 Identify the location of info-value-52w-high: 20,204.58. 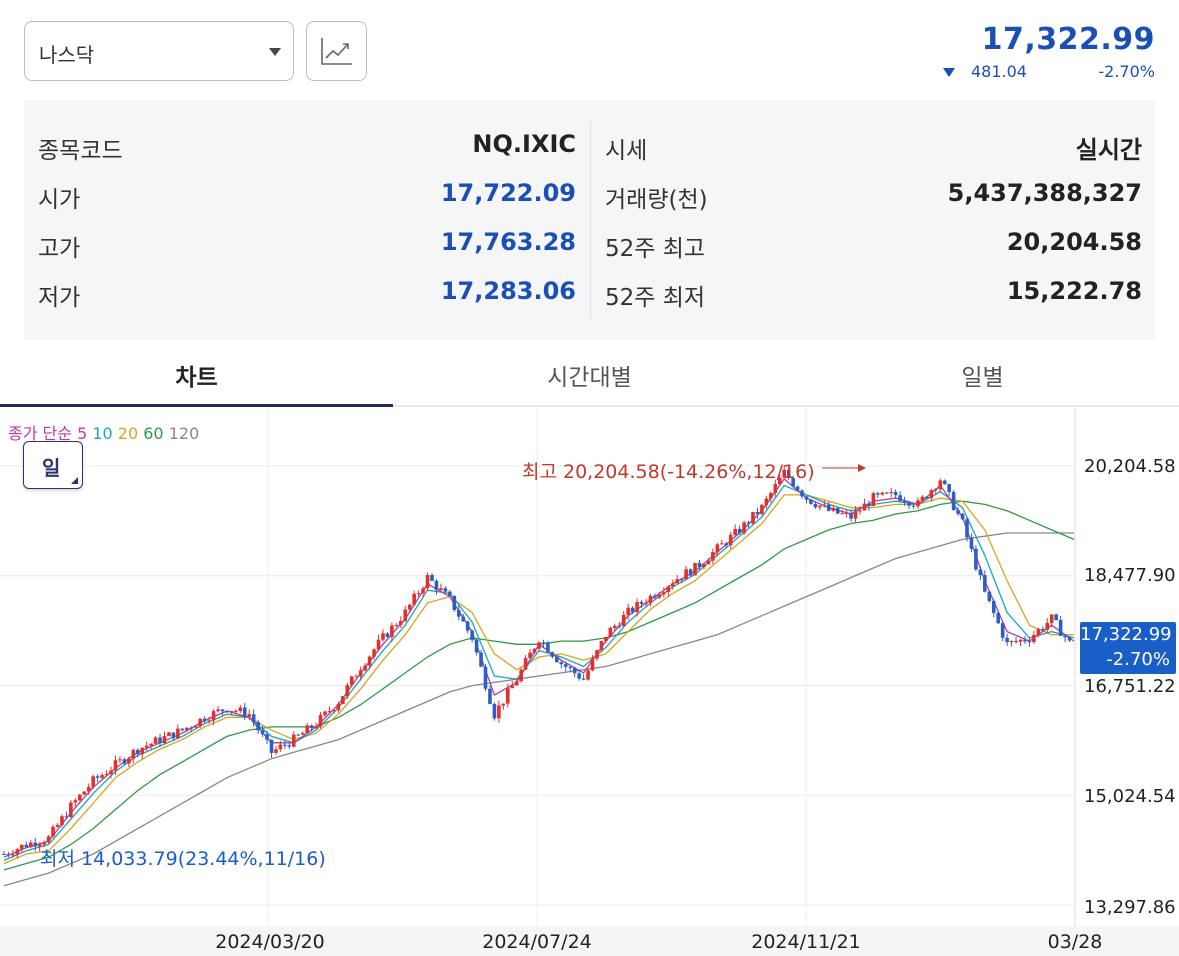
(1074, 242).